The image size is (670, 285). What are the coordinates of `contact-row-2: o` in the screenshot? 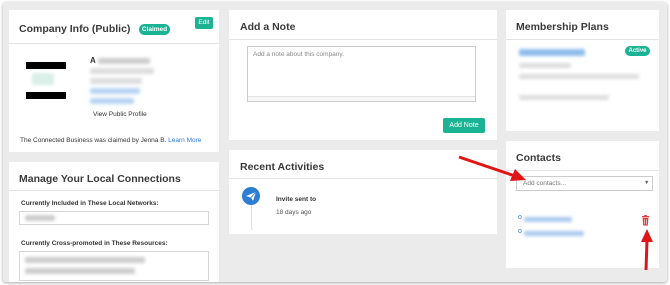 It's located at (578, 233).